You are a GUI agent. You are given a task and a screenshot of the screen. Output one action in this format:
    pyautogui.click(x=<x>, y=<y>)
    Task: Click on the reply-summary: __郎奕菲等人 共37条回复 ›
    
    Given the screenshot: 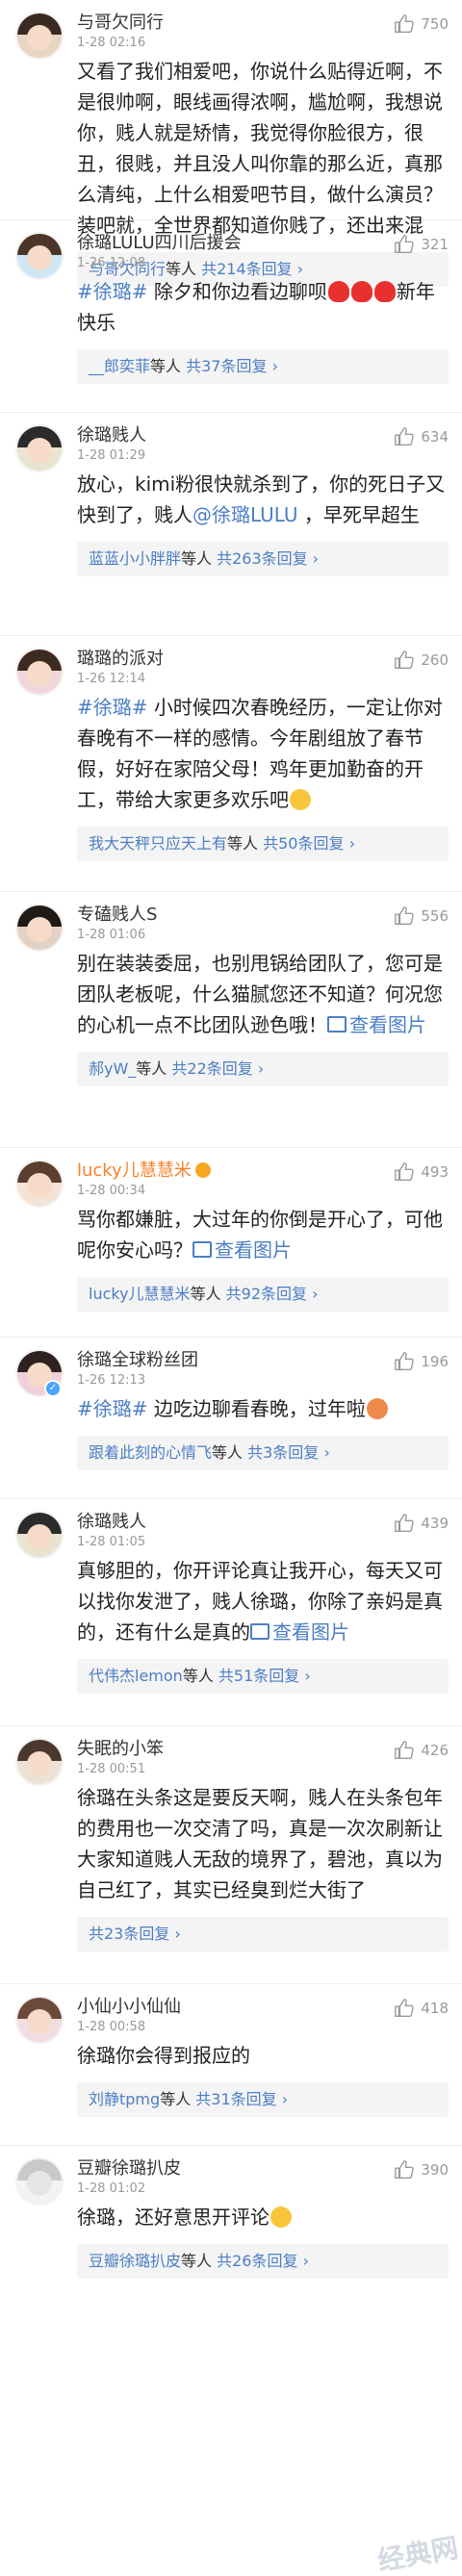 What is the action you would take?
    pyautogui.click(x=263, y=366)
    